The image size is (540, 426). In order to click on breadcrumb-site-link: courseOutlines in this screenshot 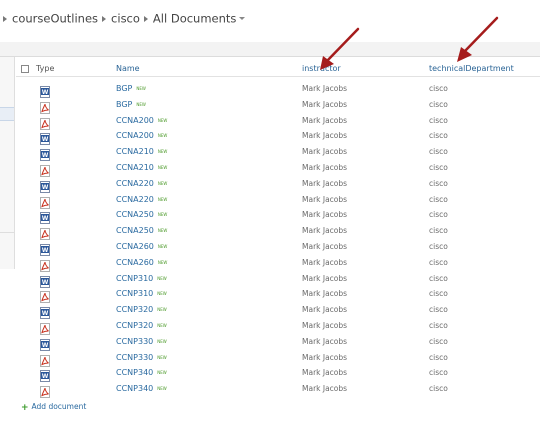, I will do `click(55, 19)`.